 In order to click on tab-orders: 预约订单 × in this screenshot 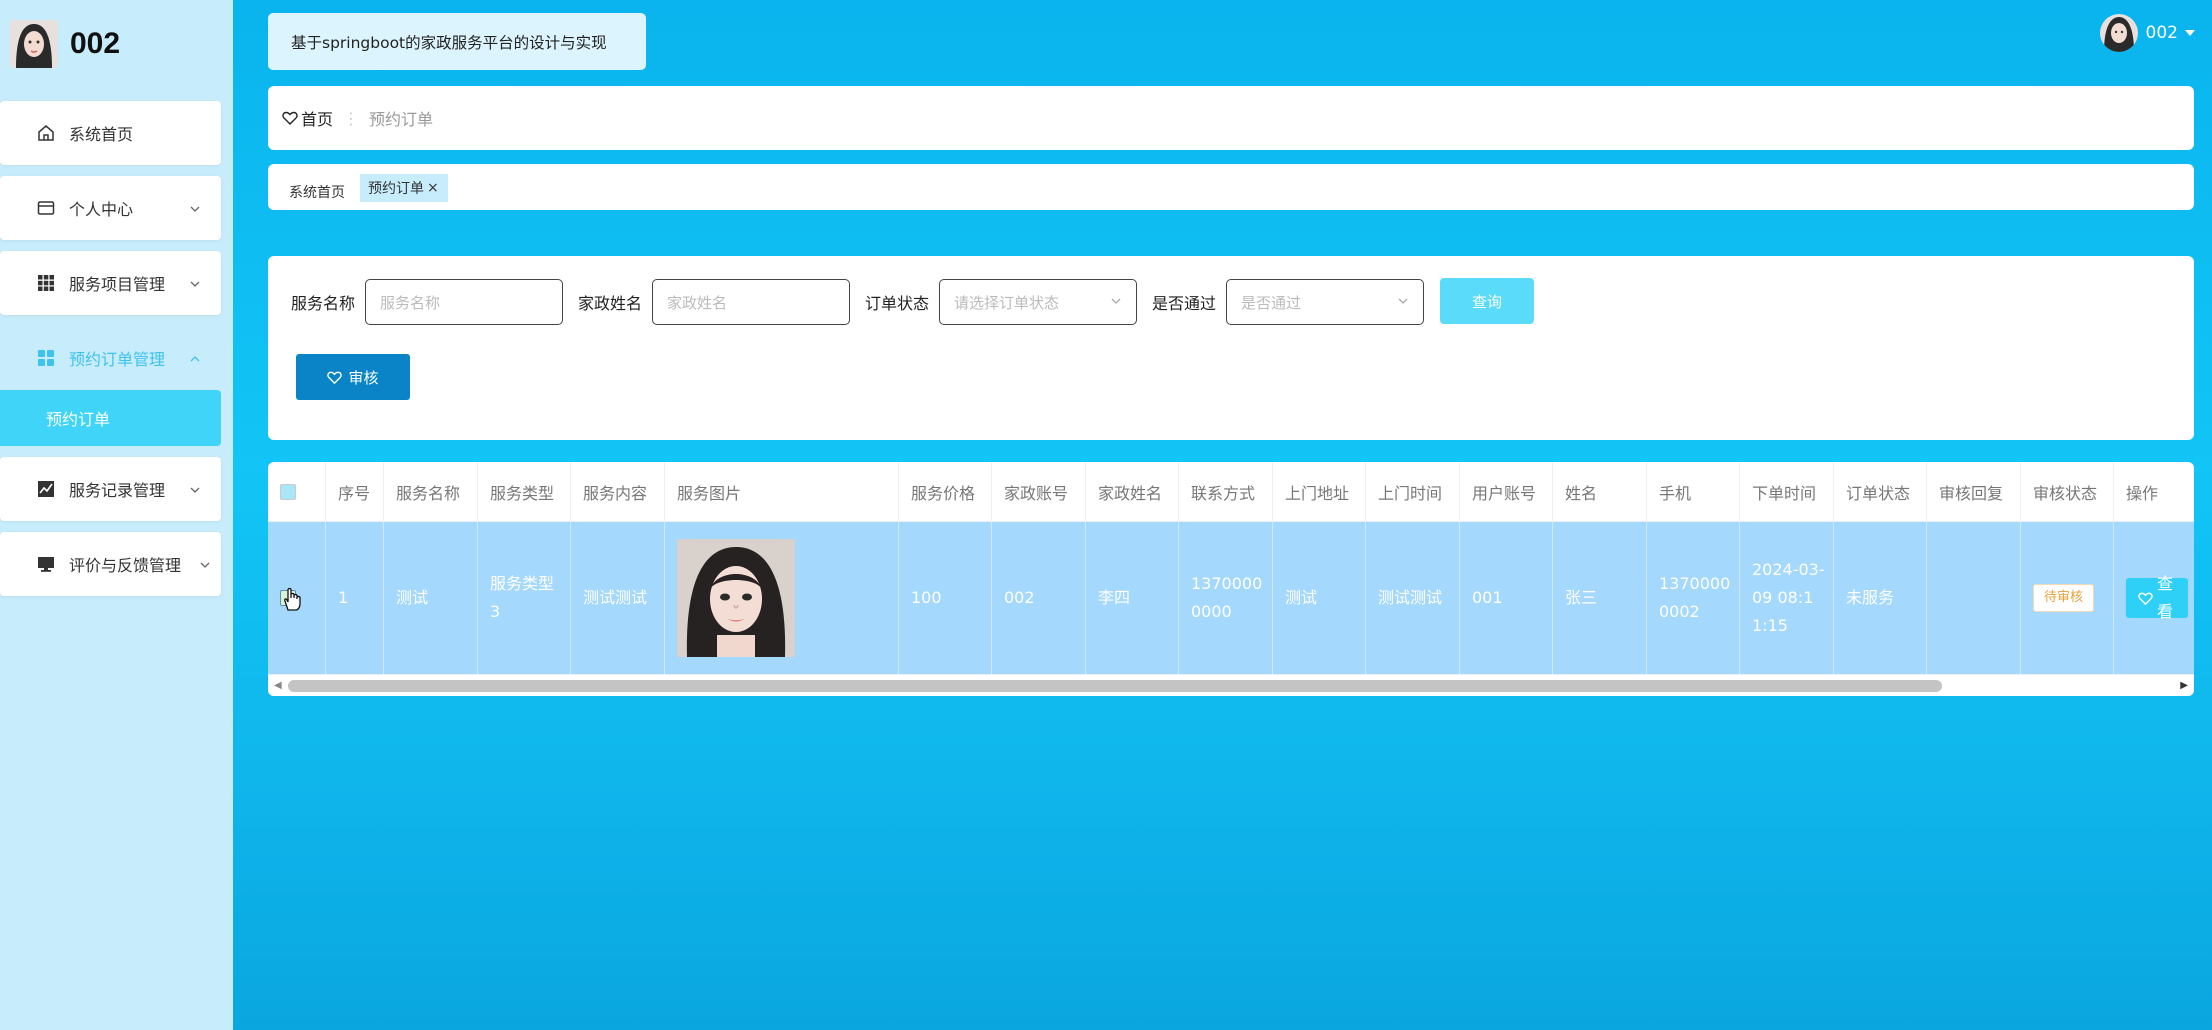, I will do `click(404, 188)`.